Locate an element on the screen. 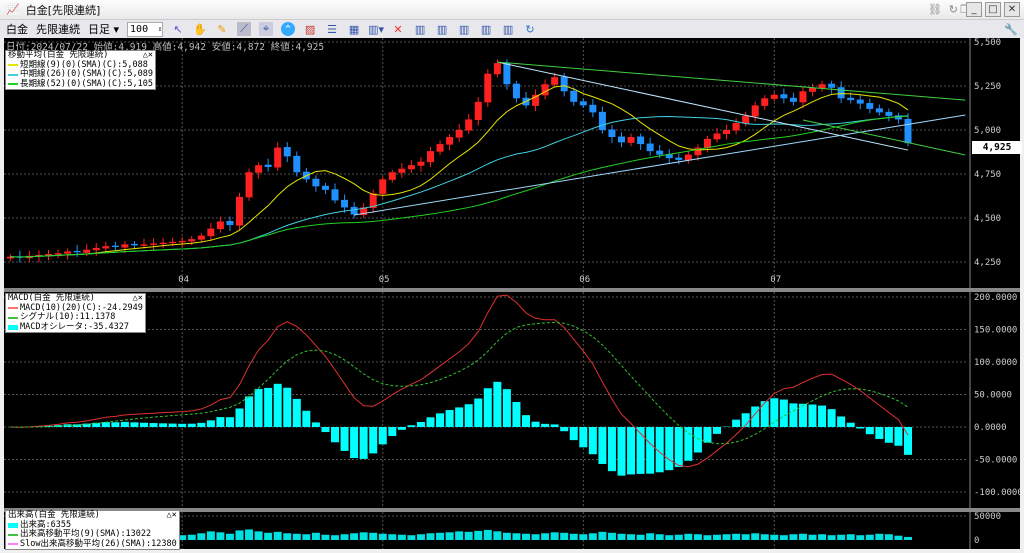 This screenshot has height=553, width=1024. reload-icon: ↻ is located at coordinates (530, 29).